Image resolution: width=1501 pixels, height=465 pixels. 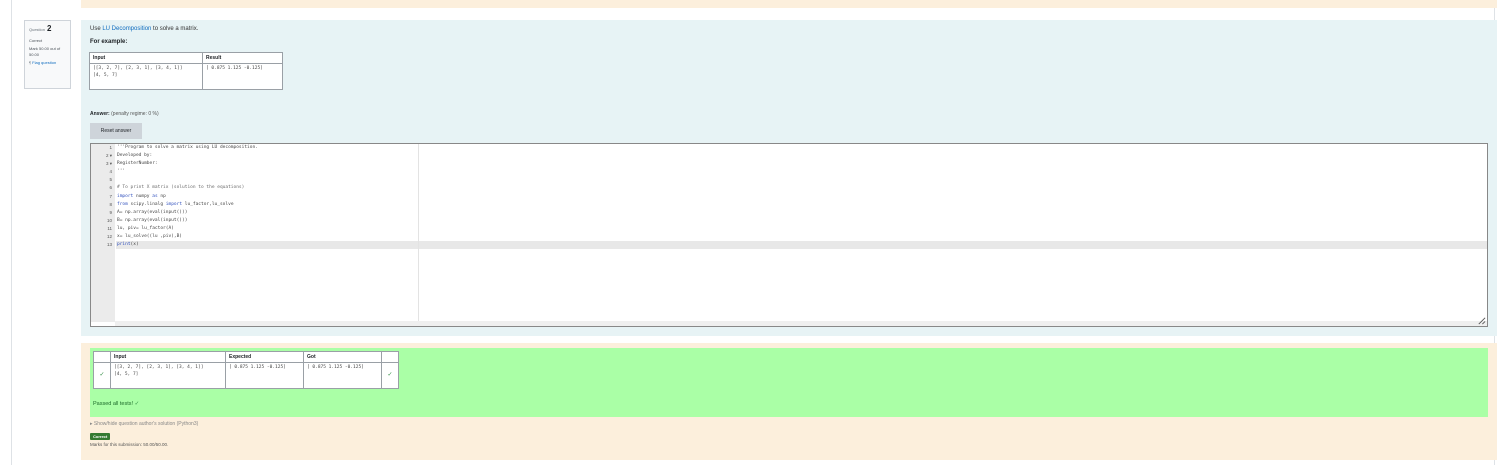 What do you see at coordinates (390, 357) in the screenshot?
I see `results-header-status` at bounding box center [390, 357].